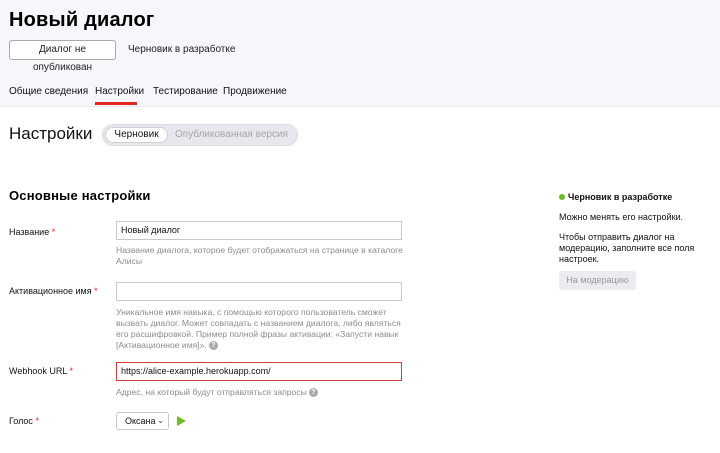 The width and height of the screenshot is (720, 453). I want to click on tab-testing: Тестирование, so click(185, 91).